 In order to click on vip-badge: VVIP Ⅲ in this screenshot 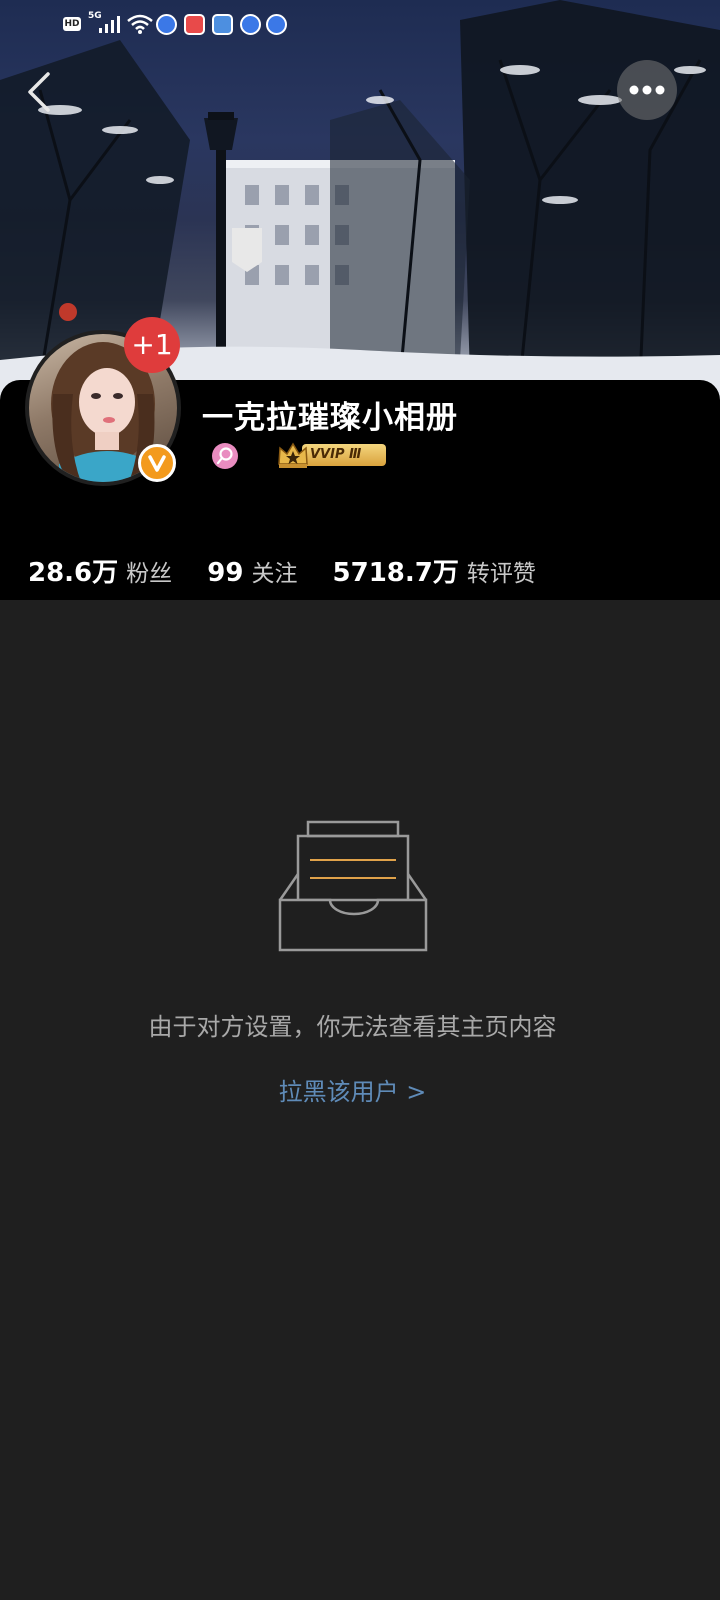, I will do `click(332, 455)`.